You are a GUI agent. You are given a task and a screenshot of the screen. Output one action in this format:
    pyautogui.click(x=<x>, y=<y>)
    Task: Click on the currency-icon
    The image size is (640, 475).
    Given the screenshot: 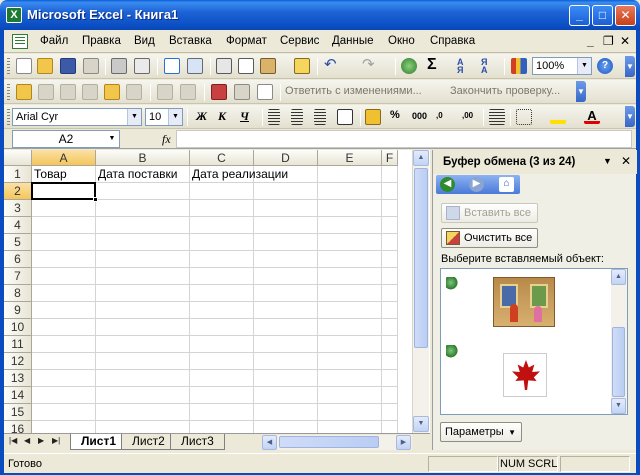 What is the action you would take?
    pyautogui.click(x=373, y=117)
    